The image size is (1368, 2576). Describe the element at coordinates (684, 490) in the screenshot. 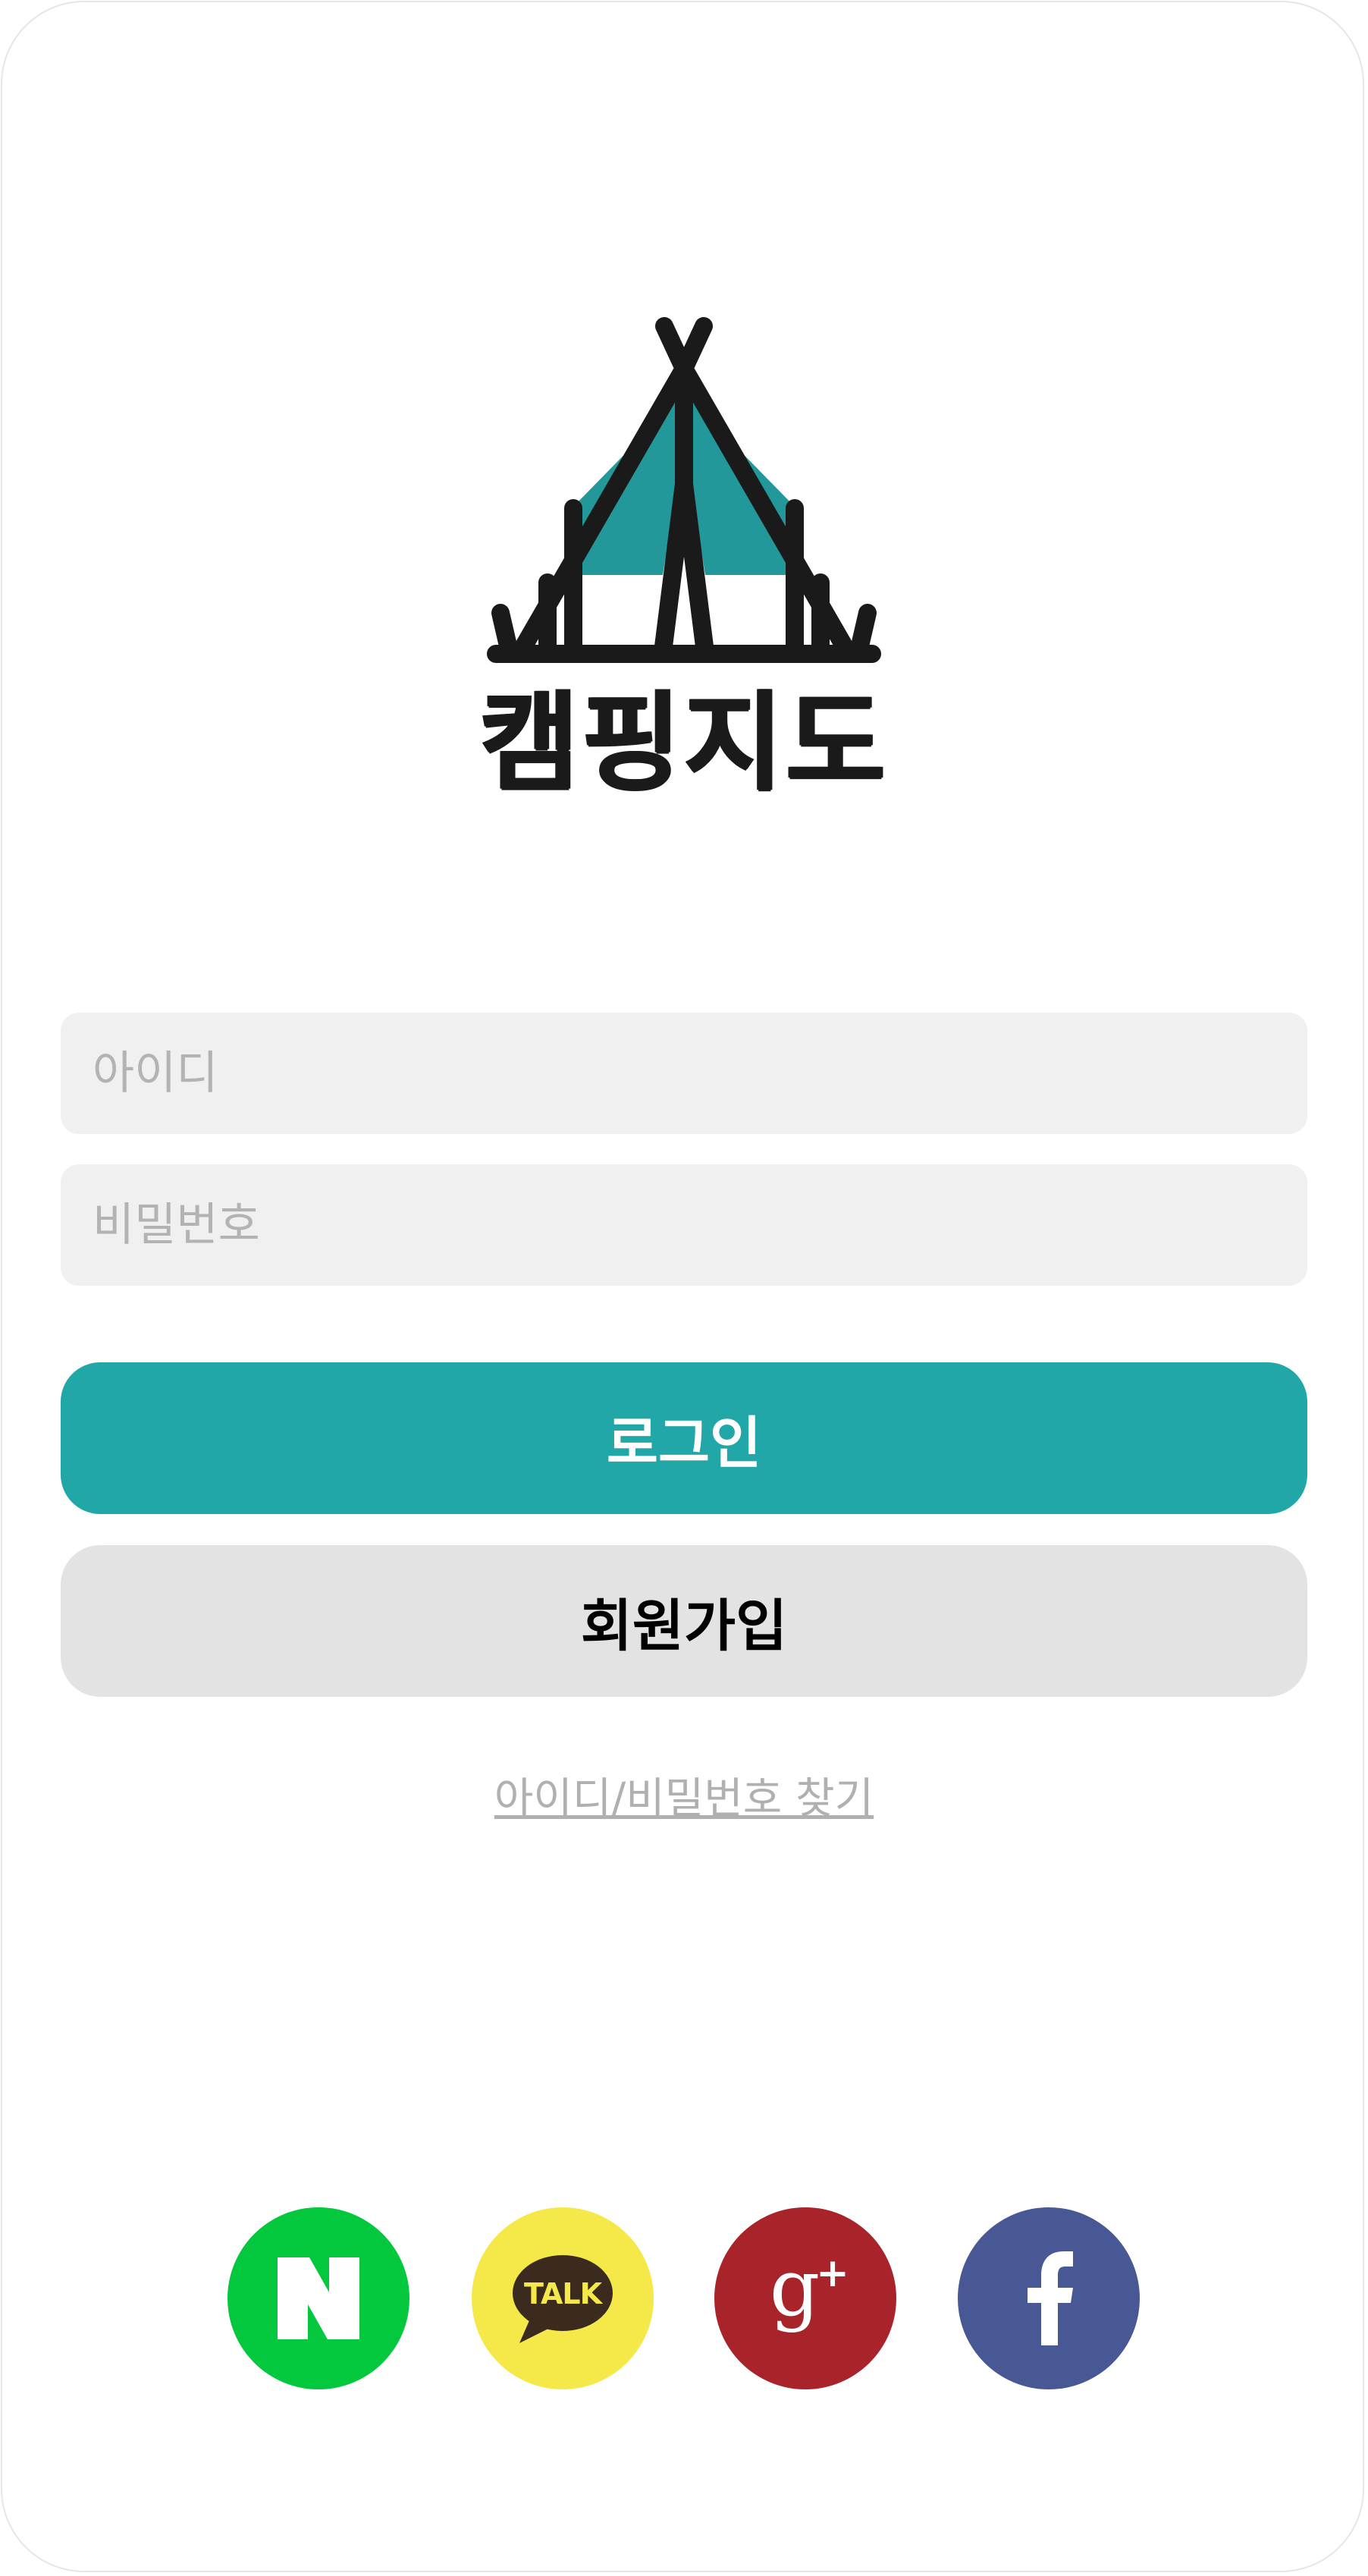

I see `tent-logo-icon` at that location.